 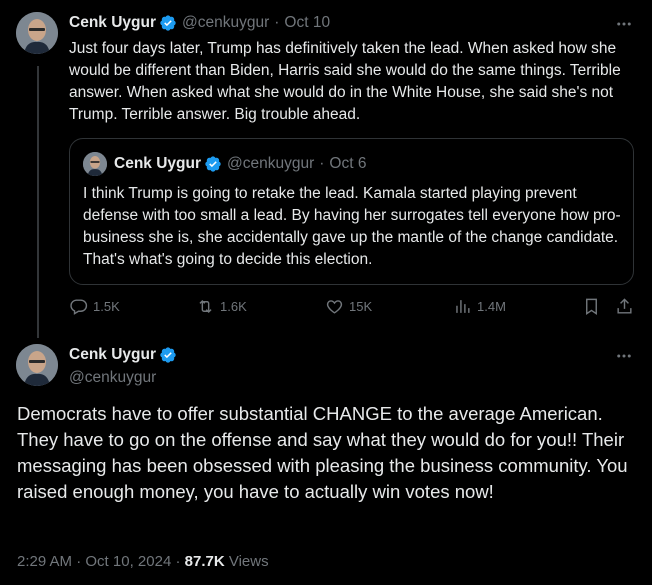 I want to click on parent-tweet-header: Cenk Uygur @cenkuygur · Oct 10, so click(x=199, y=23).